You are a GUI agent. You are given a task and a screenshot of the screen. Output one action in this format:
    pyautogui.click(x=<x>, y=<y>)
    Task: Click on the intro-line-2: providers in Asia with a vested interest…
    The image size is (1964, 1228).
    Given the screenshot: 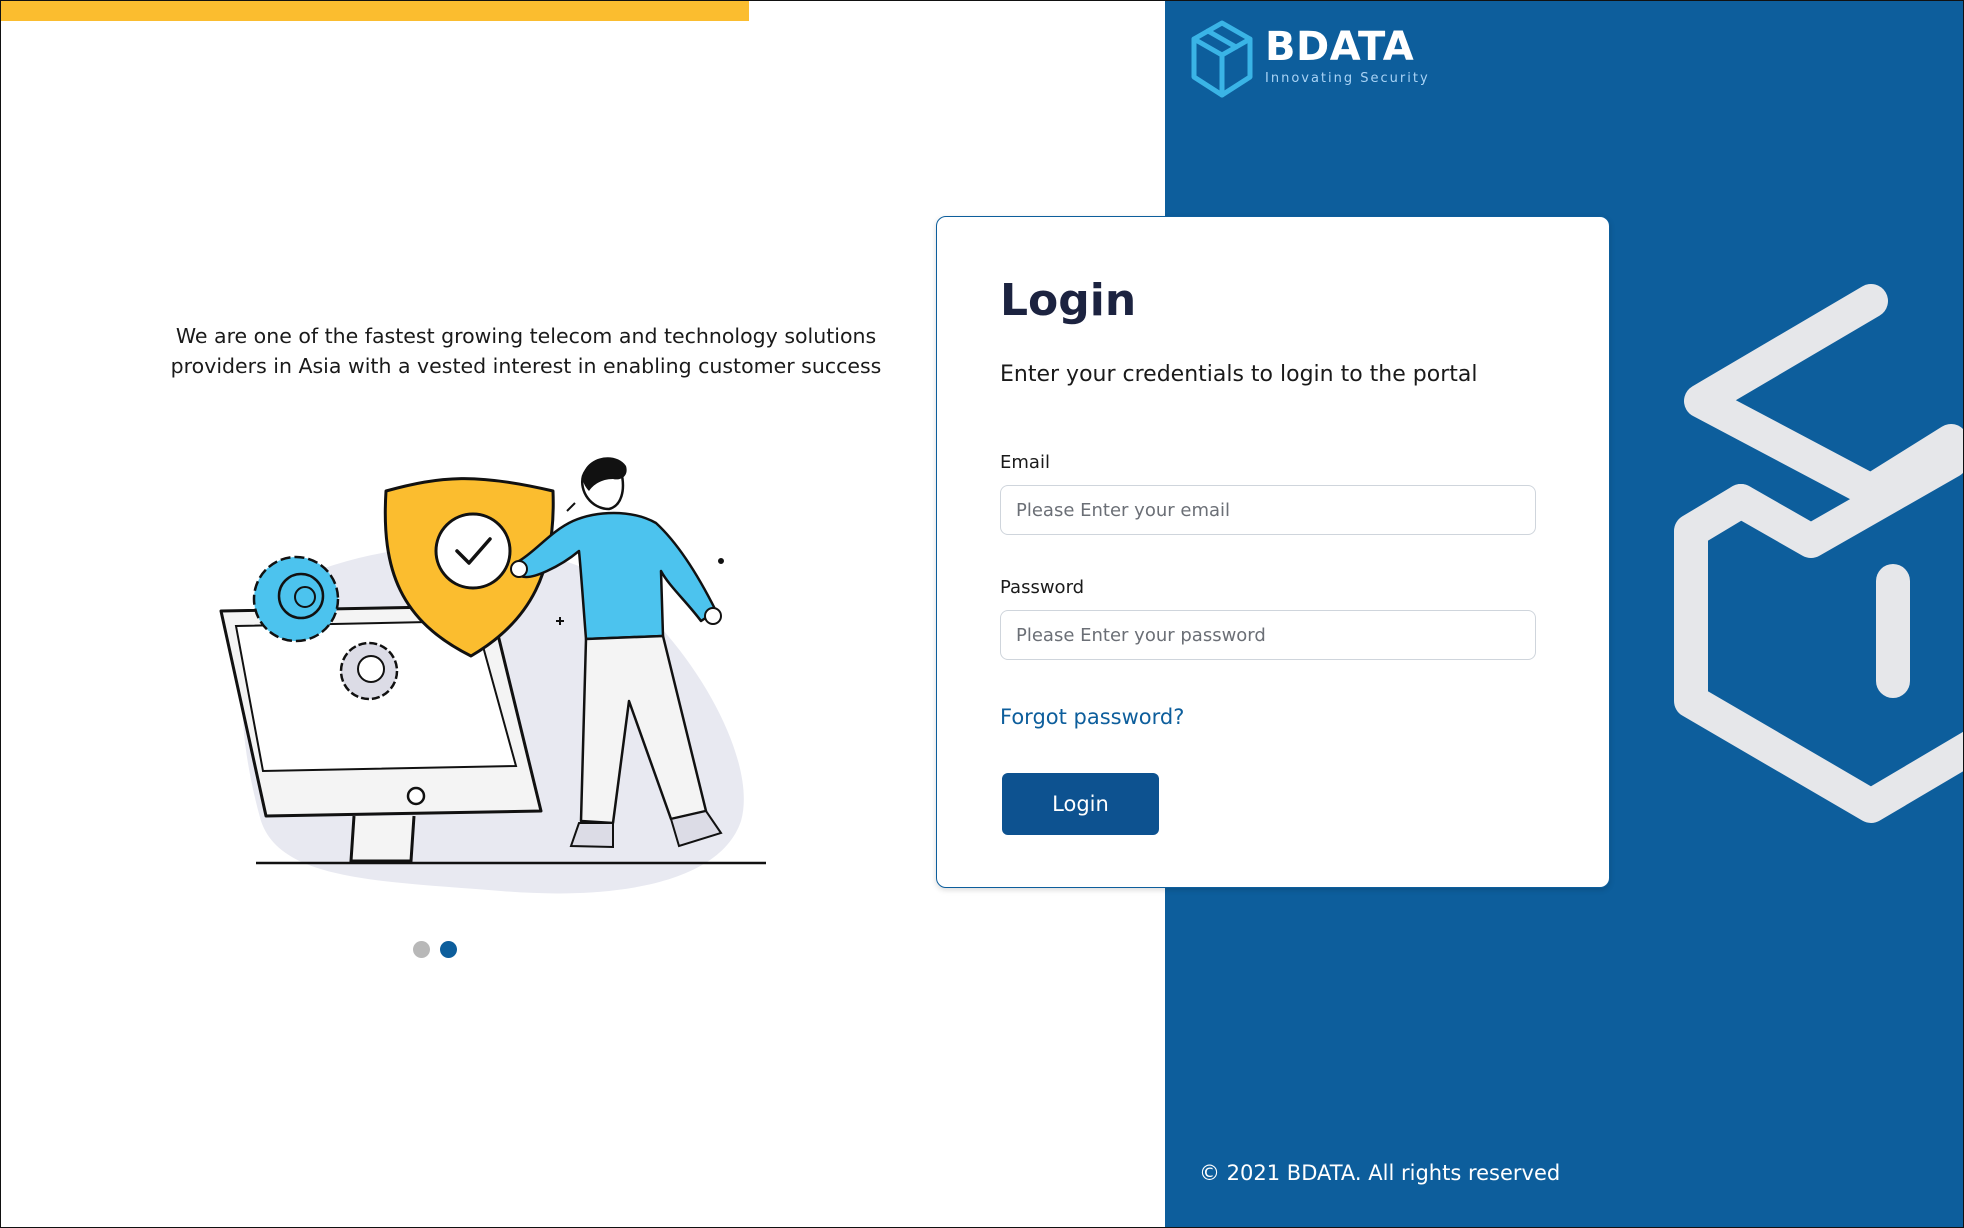 What is the action you would take?
    pyautogui.click(x=526, y=366)
    